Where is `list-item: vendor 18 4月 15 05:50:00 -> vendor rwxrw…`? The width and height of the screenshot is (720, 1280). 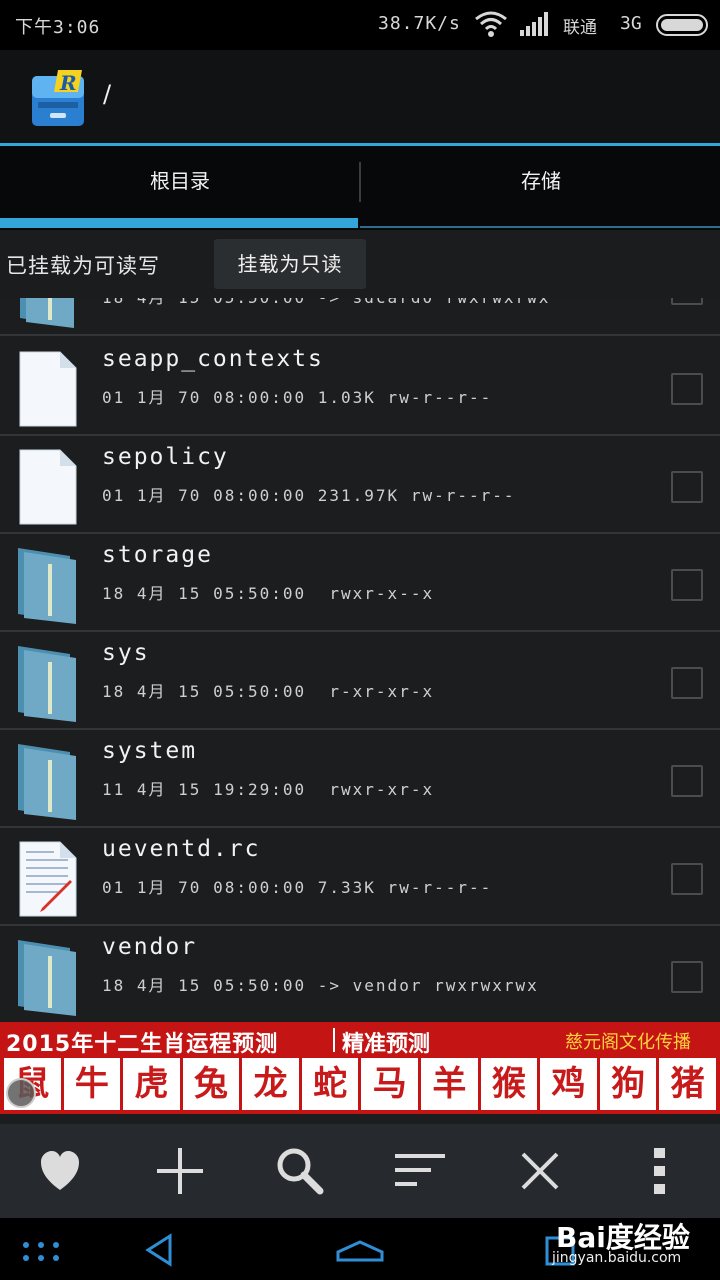 list-item: vendor 18 4月 15 05:50:00 -> vendor rwxrw… is located at coordinates (360, 974).